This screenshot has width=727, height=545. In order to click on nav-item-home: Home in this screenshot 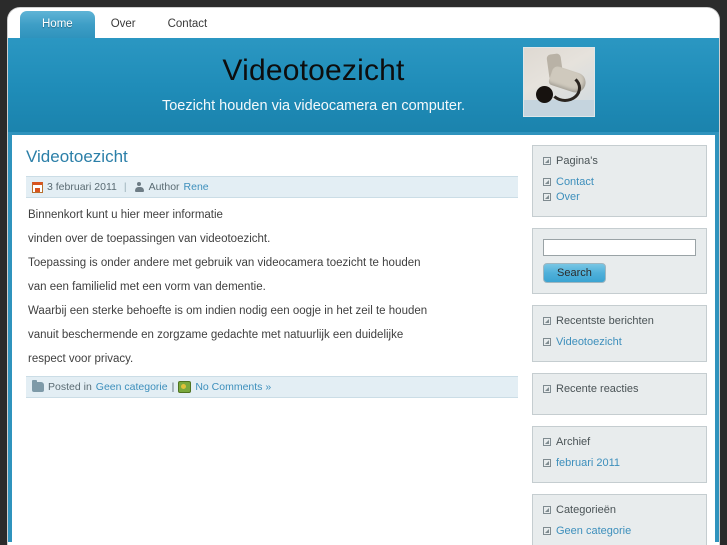, I will do `click(57, 24)`.